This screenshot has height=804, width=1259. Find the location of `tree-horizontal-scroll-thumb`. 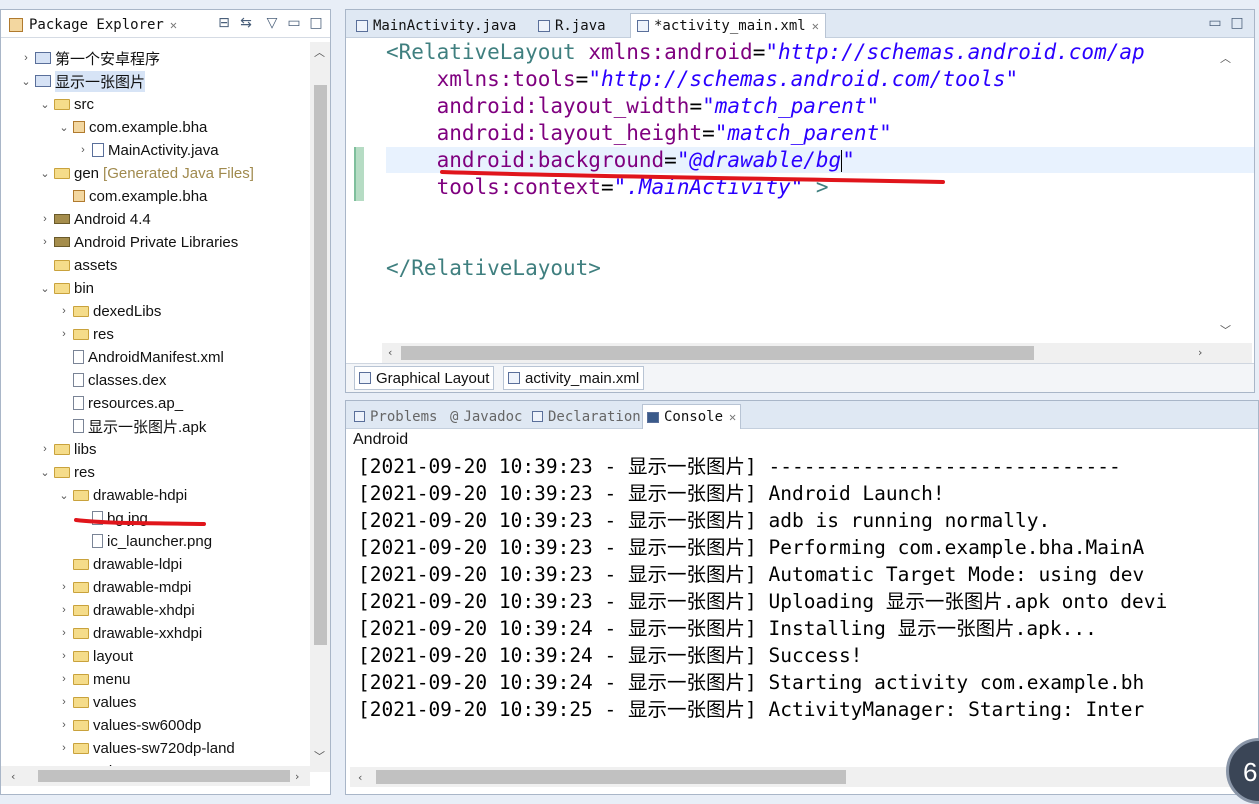

tree-horizontal-scroll-thumb is located at coordinates (164, 776).